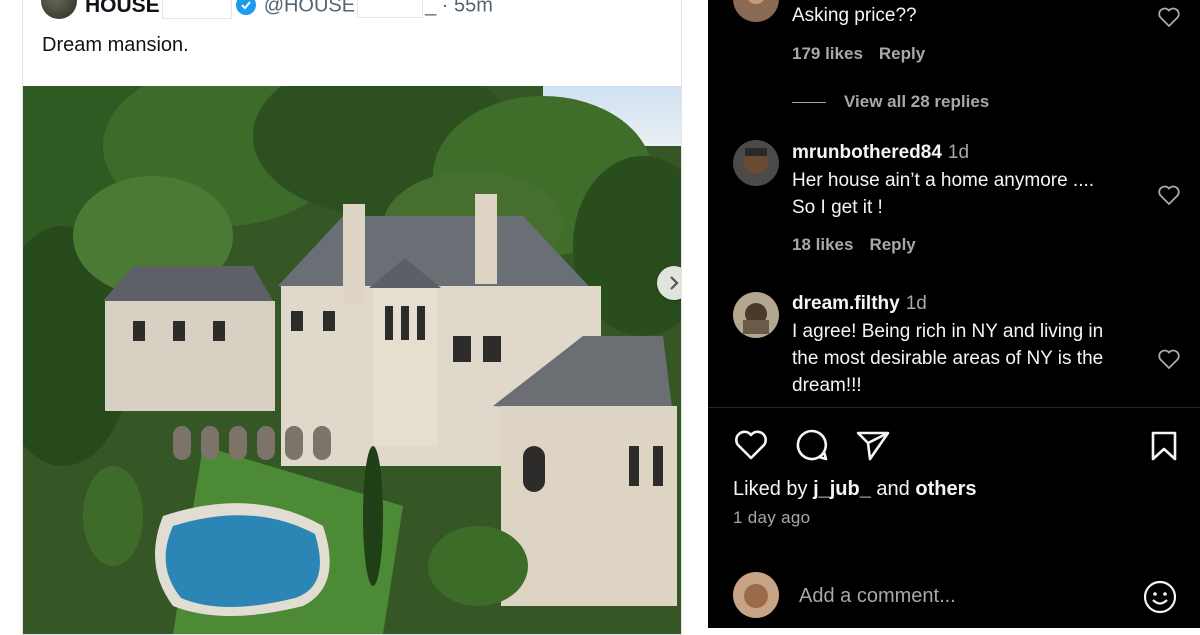 The height and width of the screenshot is (635, 1200). What do you see at coordinates (873, 445) in the screenshot?
I see `send-icon` at bounding box center [873, 445].